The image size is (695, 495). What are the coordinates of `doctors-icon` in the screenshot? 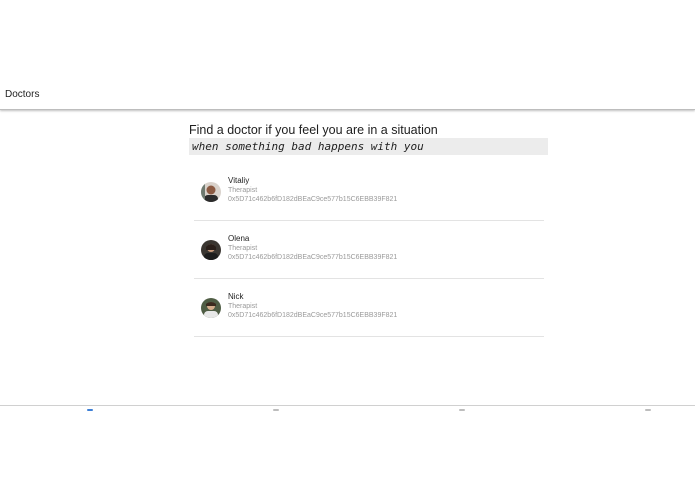 It's located at (90, 410).